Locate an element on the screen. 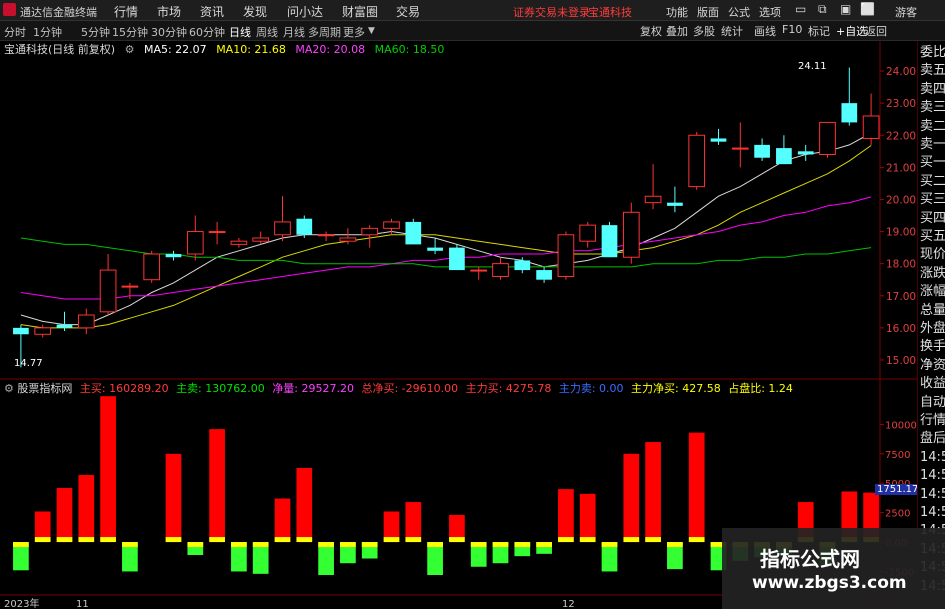  side-panel-item: 买五 is located at coordinates (932, 236).